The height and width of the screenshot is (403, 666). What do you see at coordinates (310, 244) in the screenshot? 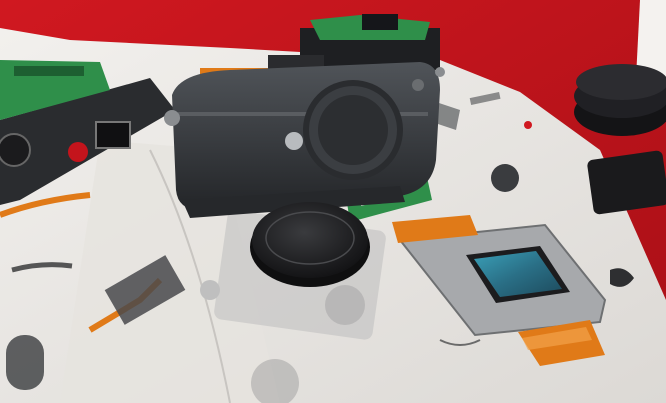
I see `camera-body-cap` at bounding box center [310, 244].